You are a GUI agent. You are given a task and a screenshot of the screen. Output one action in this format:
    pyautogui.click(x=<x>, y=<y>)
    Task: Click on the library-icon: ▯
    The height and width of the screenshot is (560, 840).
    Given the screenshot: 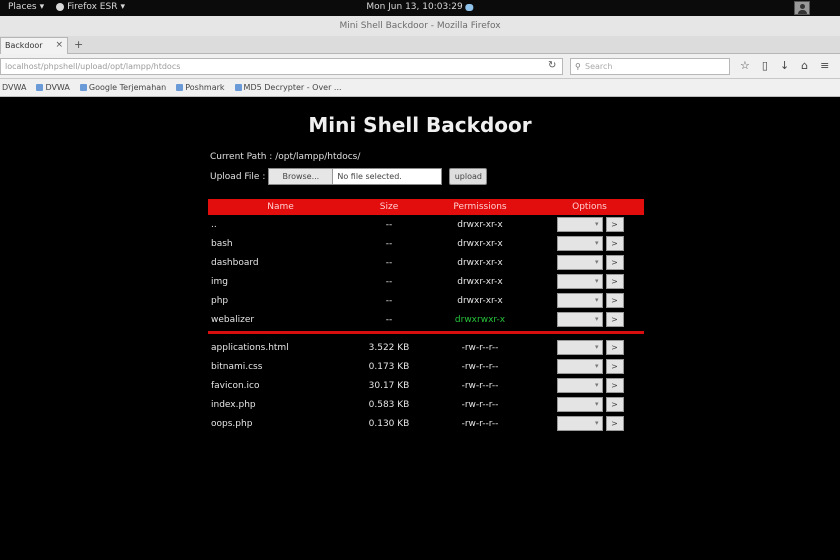 What is the action you would take?
    pyautogui.click(x=765, y=65)
    